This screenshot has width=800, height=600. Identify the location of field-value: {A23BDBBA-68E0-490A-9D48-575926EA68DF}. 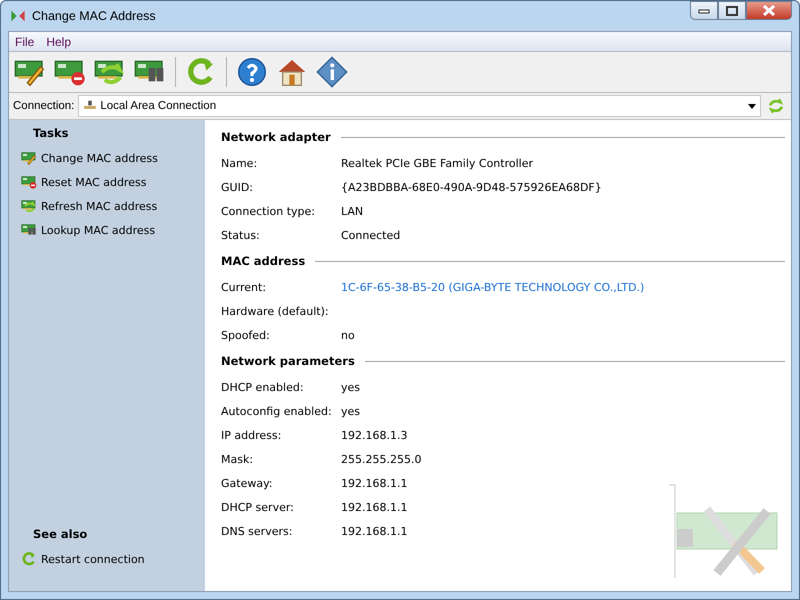
(471, 187).